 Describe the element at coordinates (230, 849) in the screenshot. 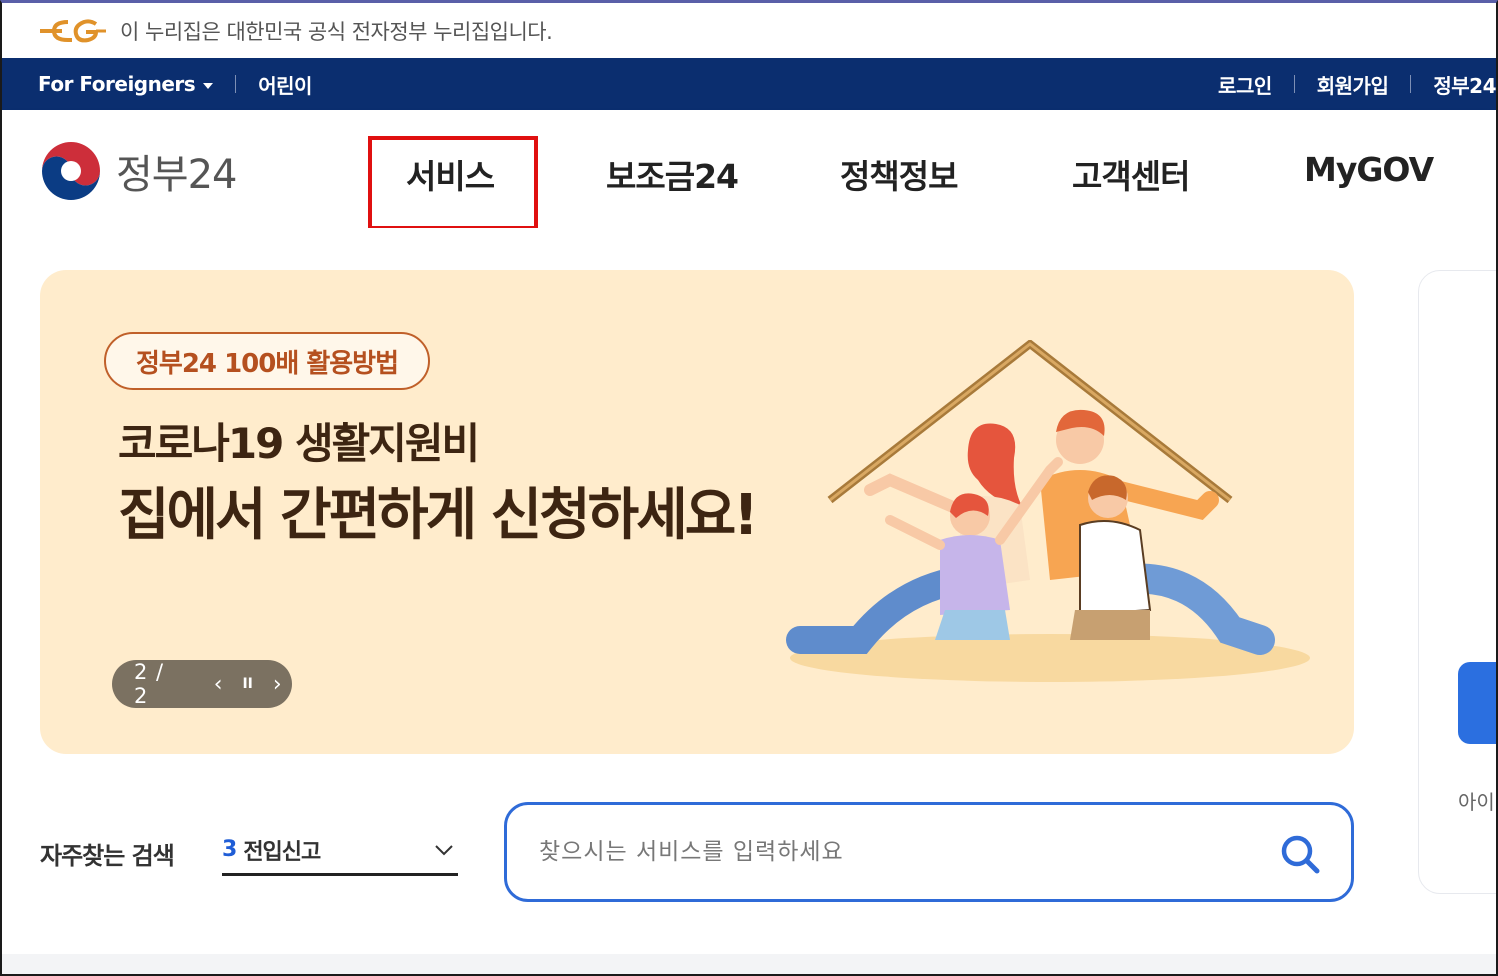

I see `frequent-rank: 3` at that location.